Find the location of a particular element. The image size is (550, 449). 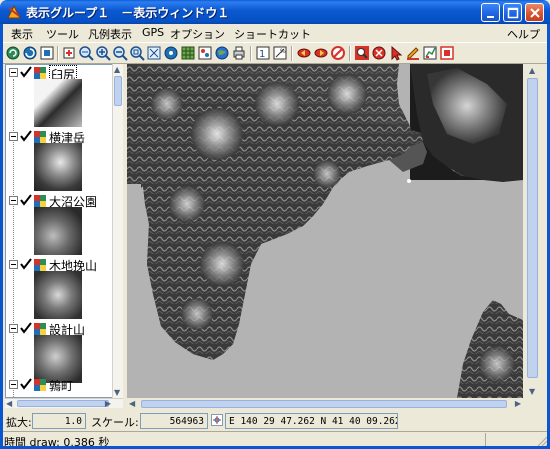

zoom-box-icon is located at coordinates (137, 53).